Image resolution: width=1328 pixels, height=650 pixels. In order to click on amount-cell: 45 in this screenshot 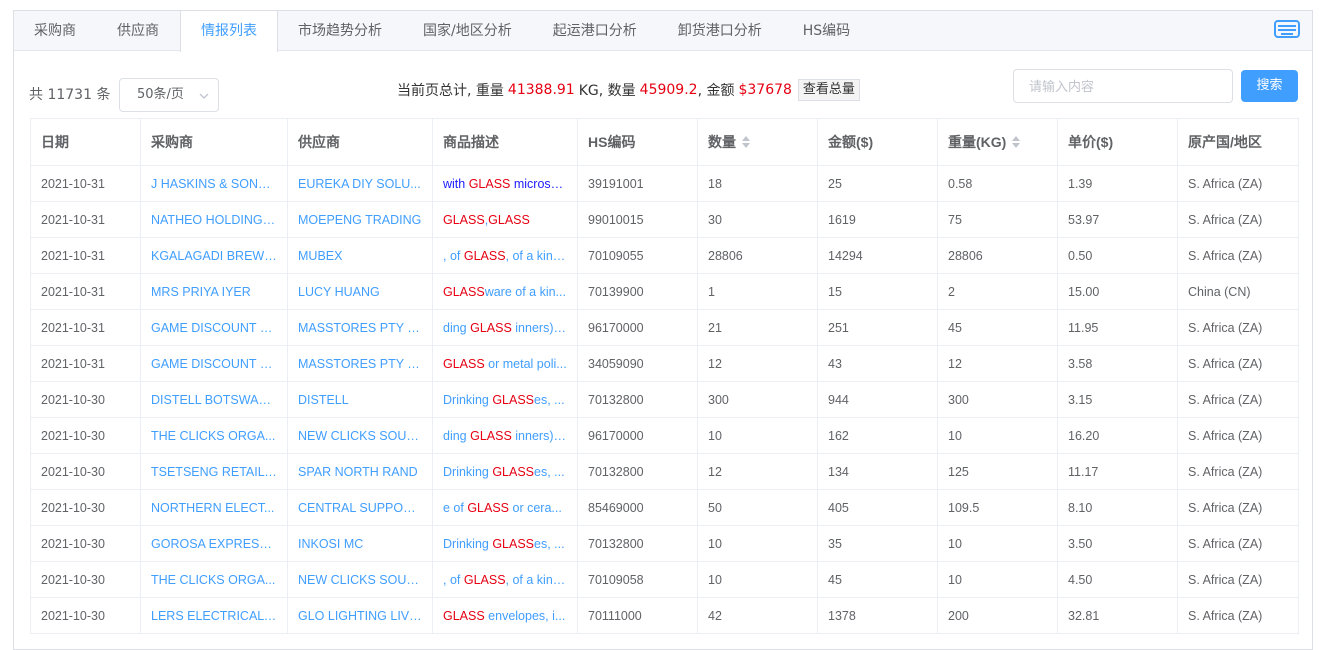, I will do `click(877, 579)`.